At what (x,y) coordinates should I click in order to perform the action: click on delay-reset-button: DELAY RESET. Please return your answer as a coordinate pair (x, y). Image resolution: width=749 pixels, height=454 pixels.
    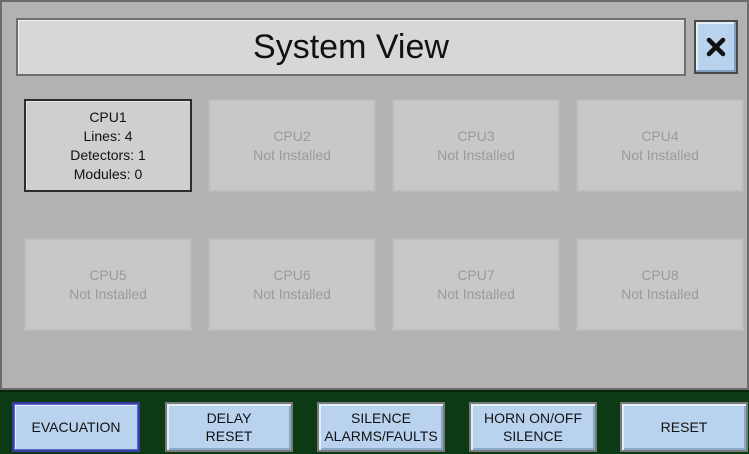
    Looking at the image, I should click on (229, 427).